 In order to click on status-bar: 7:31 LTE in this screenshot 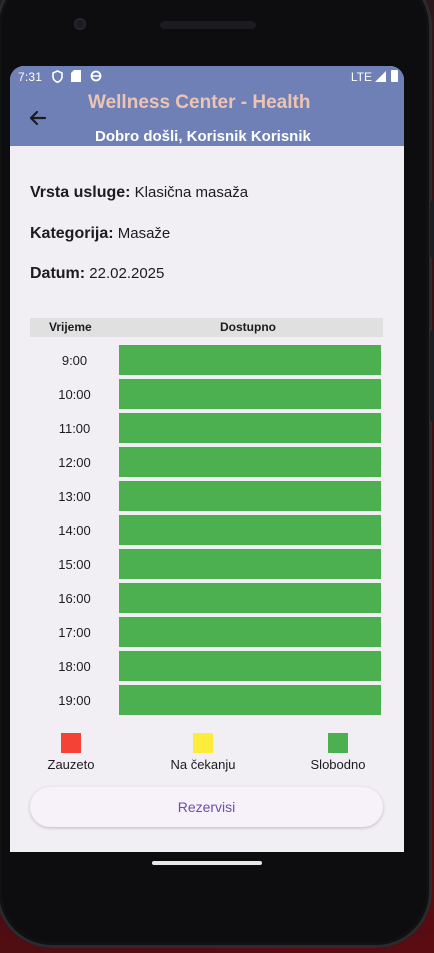, I will do `click(207, 77)`.